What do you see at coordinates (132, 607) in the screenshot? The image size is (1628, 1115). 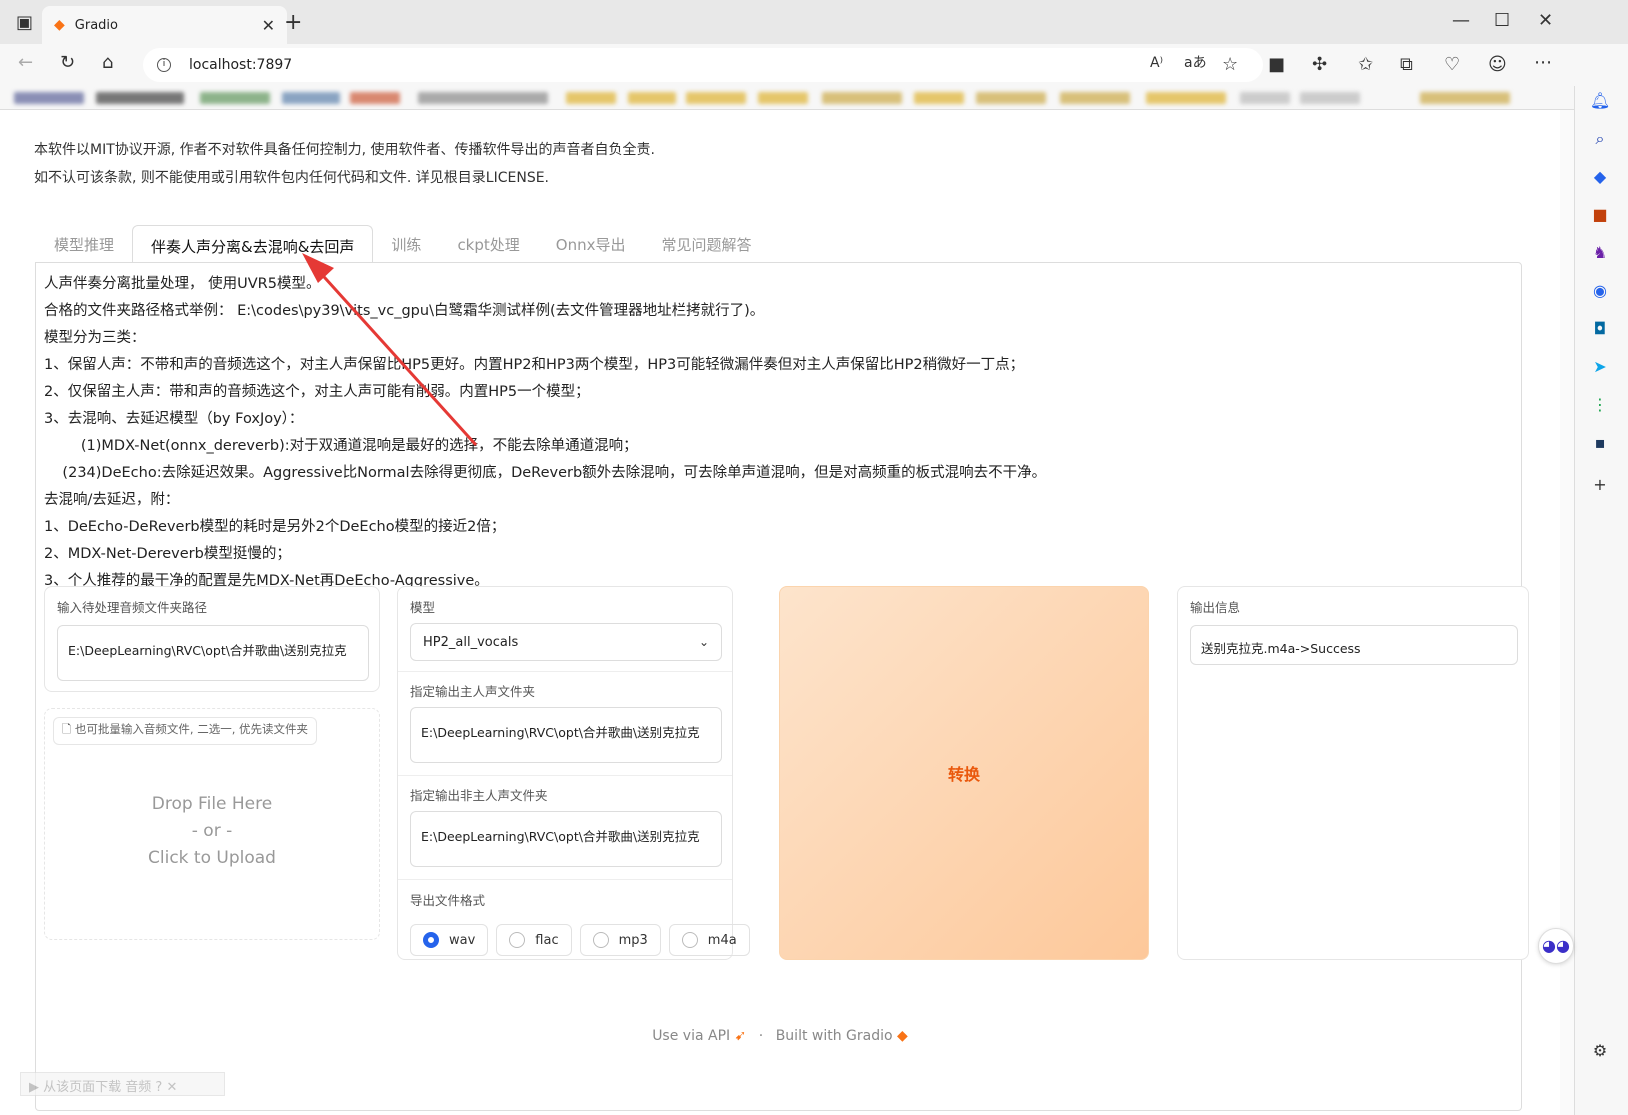 I see `input-folder-label: 输入待处理音频文件夹路径` at bounding box center [132, 607].